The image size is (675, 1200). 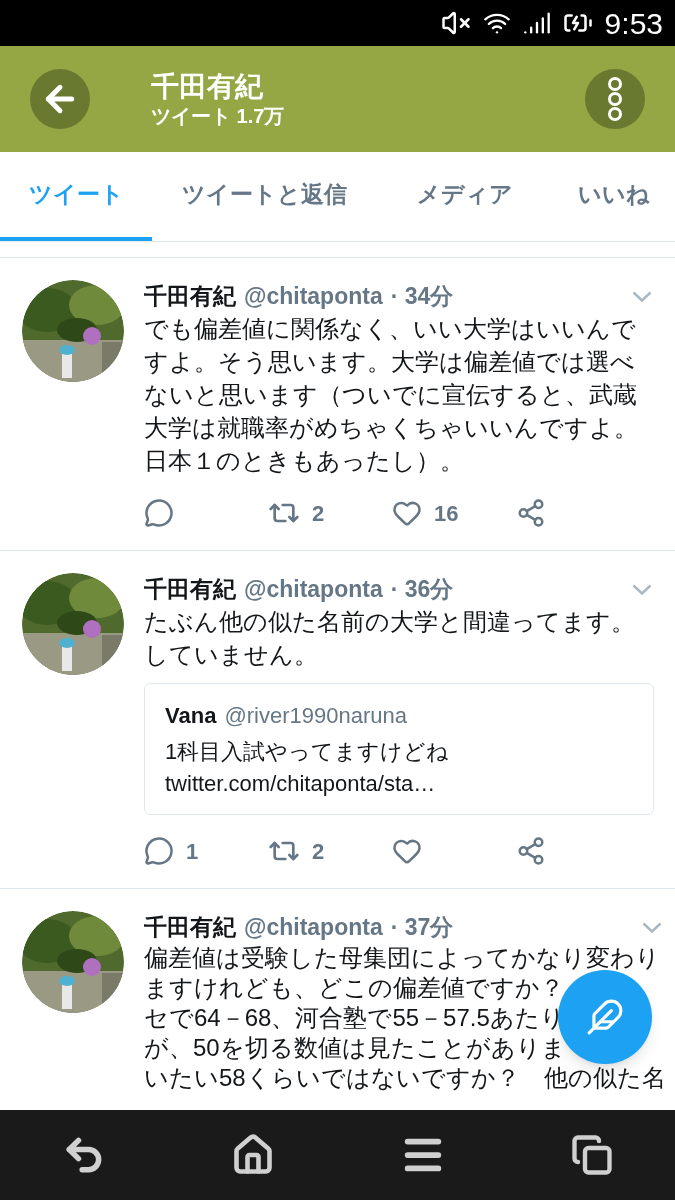 I want to click on tweet-text-line: セで64－68、河合塾で55－57.5あたり, so click(x=354, y=1018).